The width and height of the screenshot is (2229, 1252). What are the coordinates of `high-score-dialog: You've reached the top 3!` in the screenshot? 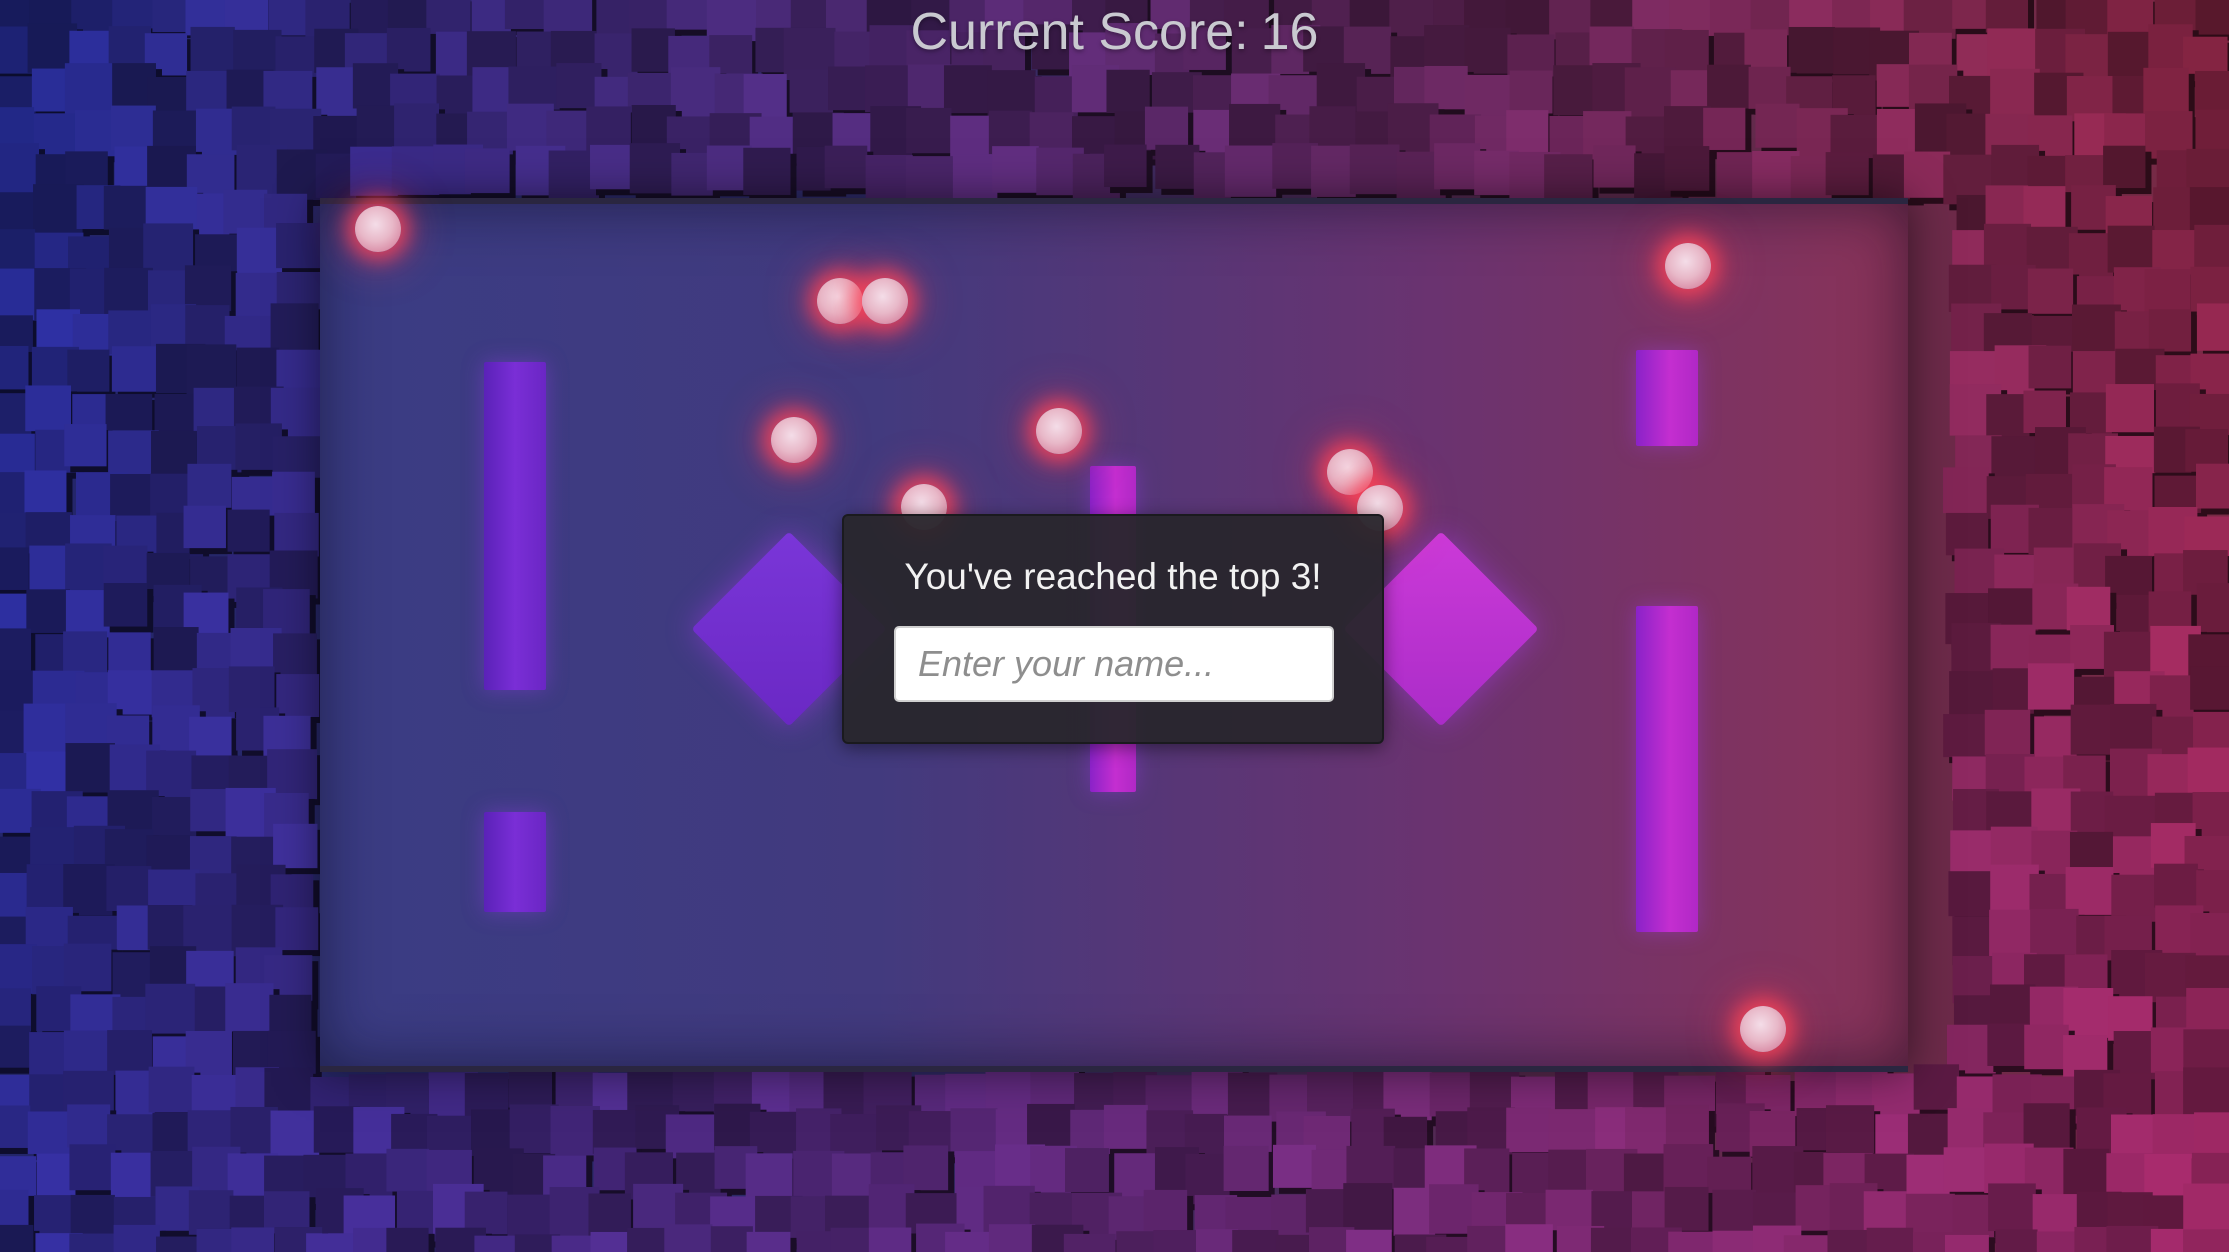 It's located at (1113, 629).